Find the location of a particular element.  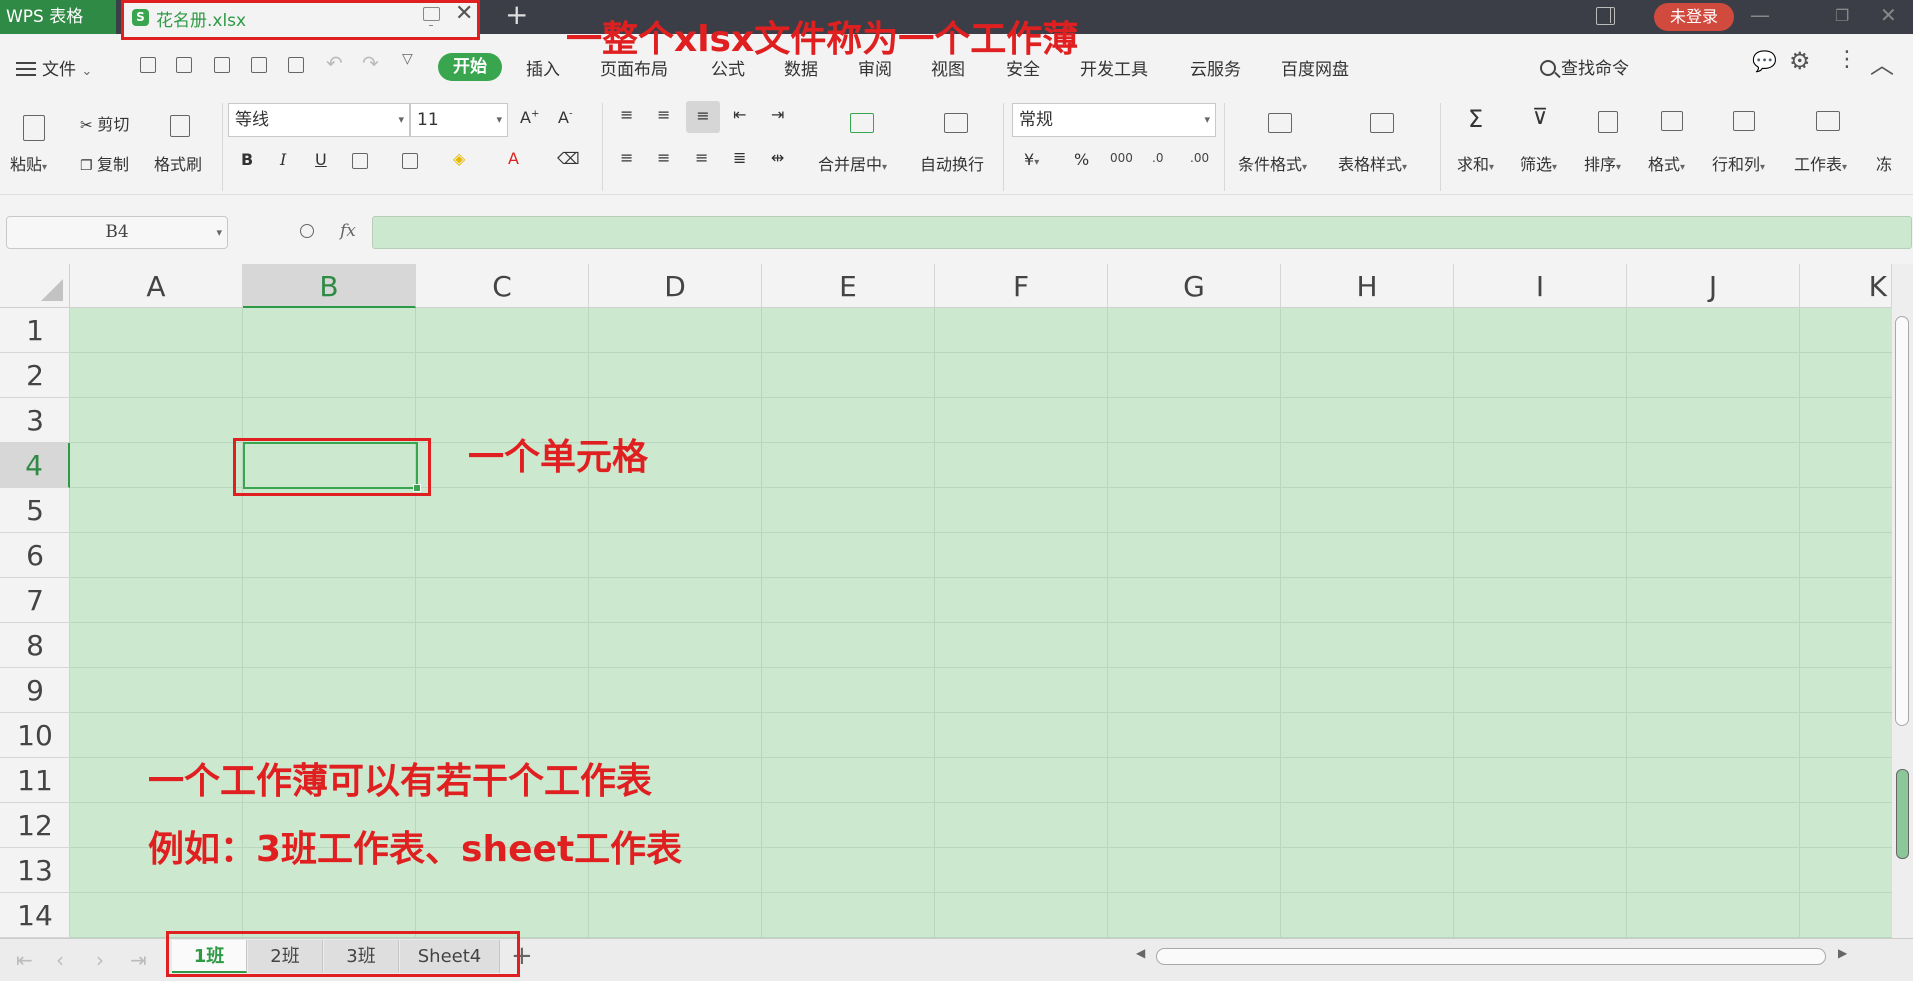

increase-indent-icon: ⇥ is located at coordinates (777, 114).